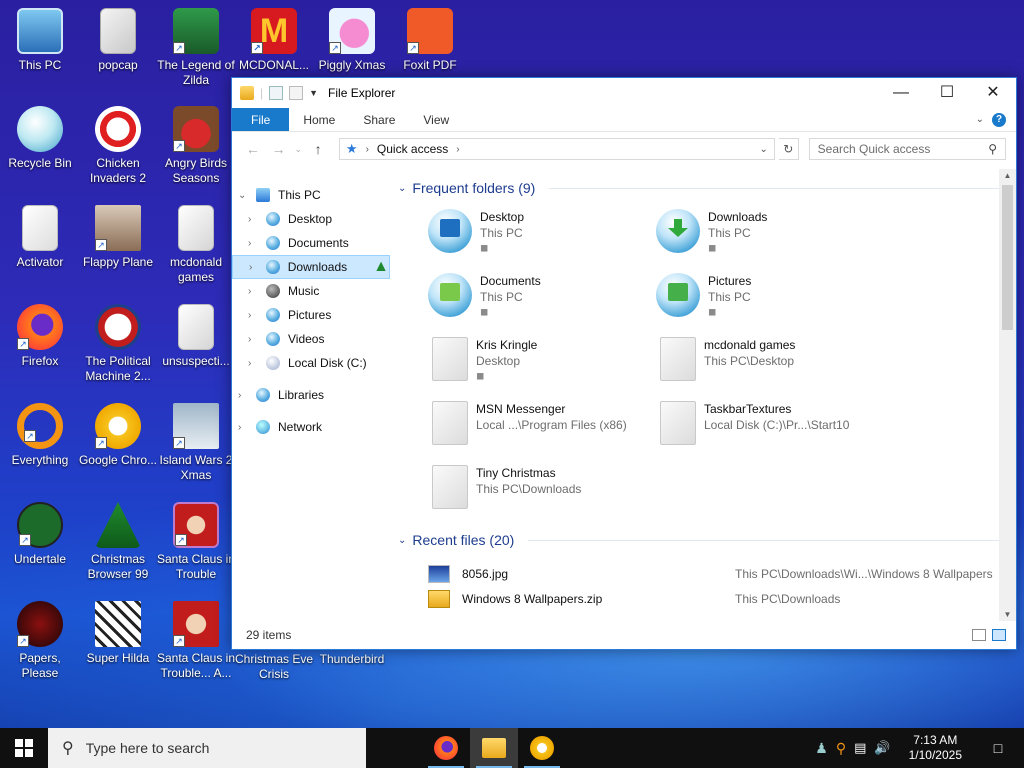  I want to click on back-button: ←, so click(253, 149).